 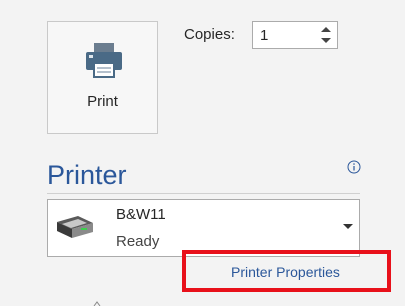 I want to click on print-button-label: Print, so click(x=102, y=101).